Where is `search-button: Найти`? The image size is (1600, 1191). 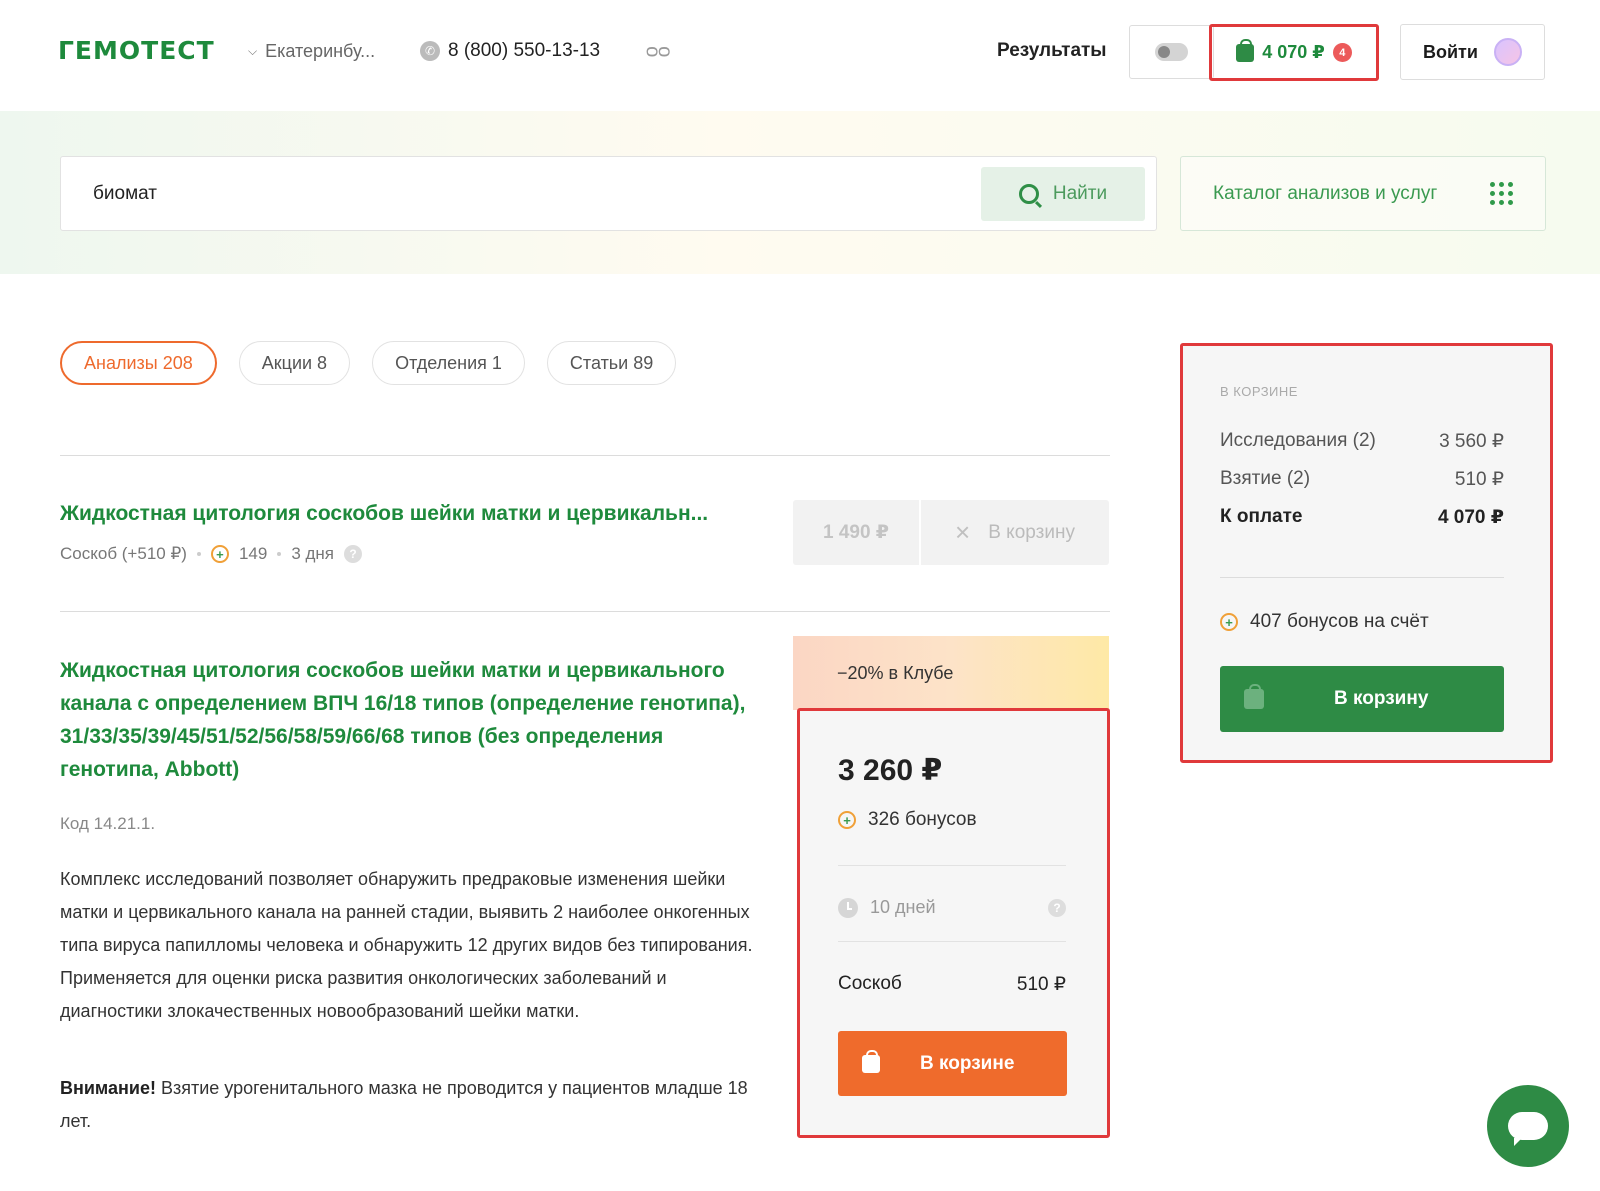 search-button: Найти is located at coordinates (1063, 194).